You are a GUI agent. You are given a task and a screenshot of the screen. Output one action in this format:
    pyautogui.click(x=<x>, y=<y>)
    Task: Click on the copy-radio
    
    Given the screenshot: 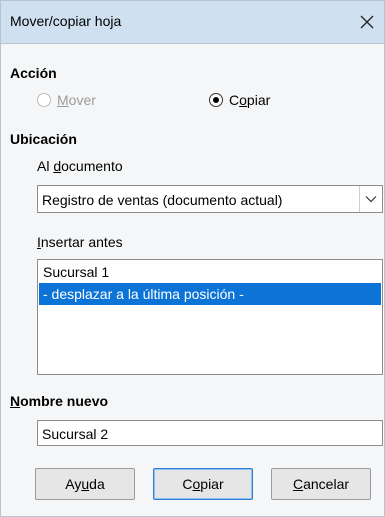 What is the action you would take?
    pyautogui.click(x=216, y=100)
    